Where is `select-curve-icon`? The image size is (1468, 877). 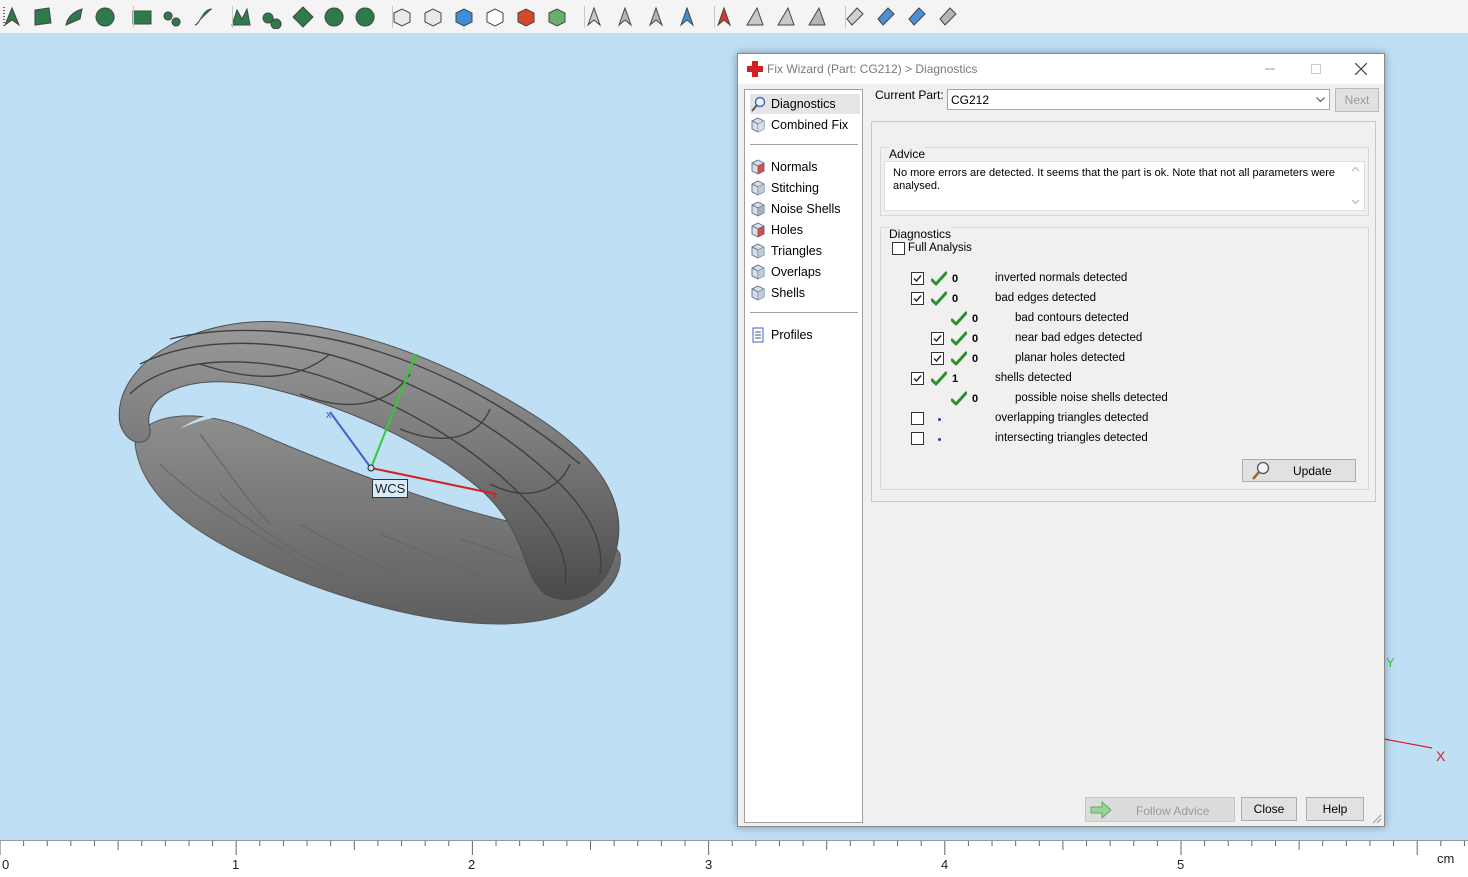 select-curve-icon is located at coordinates (74, 17).